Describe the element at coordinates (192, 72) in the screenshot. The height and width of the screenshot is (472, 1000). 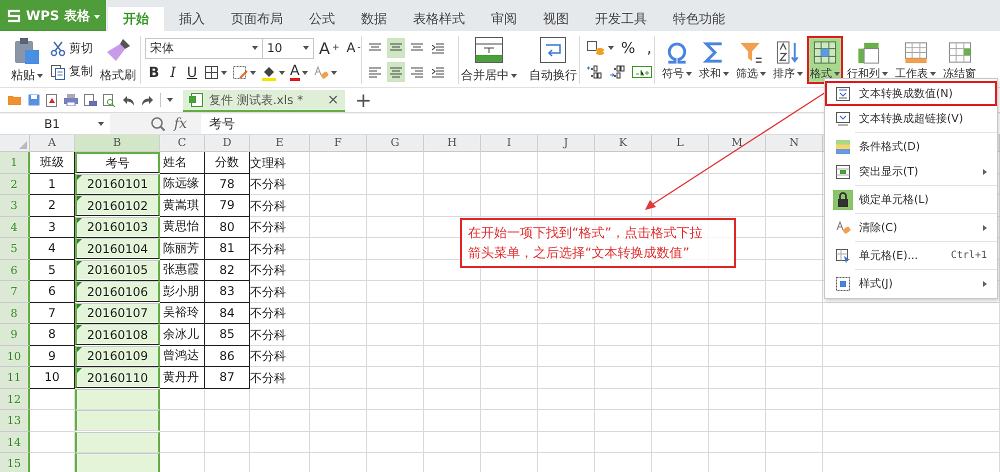
I see `underline-button: U` at that location.